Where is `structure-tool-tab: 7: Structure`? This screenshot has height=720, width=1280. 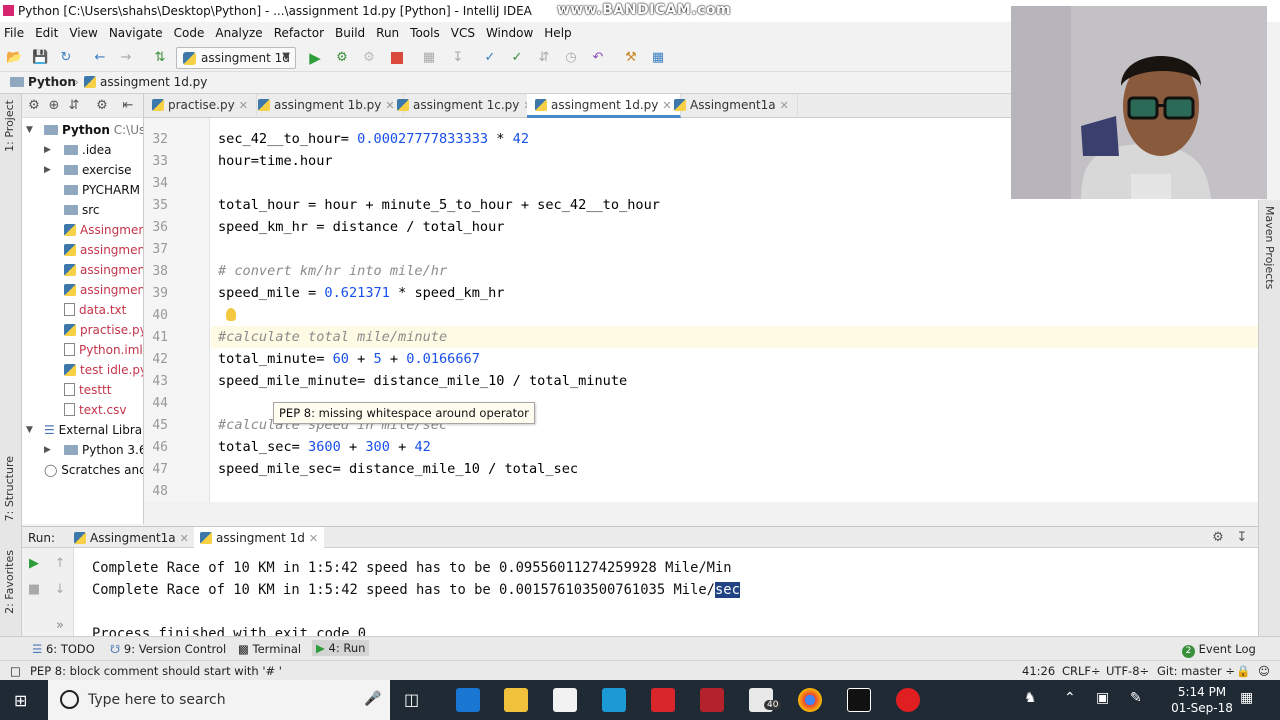 structure-tool-tab: 7: Structure is located at coordinates (9, 488).